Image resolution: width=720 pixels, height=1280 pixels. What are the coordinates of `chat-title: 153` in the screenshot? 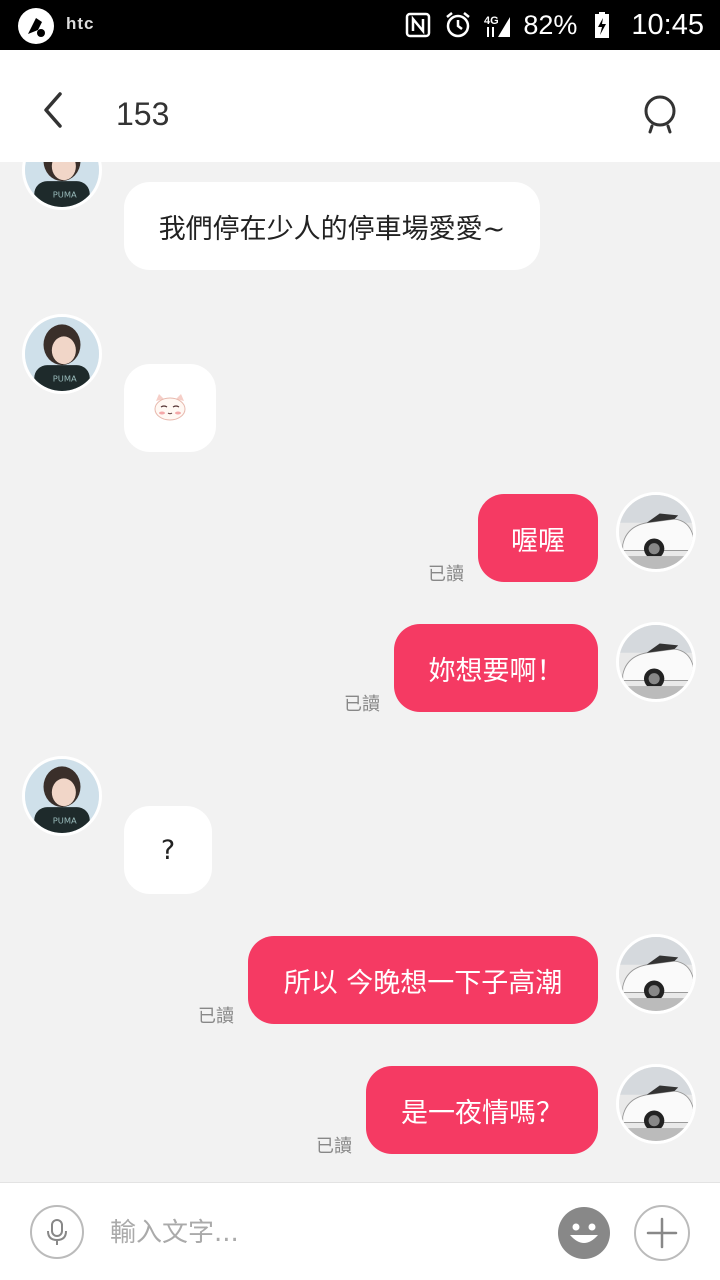 It's located at (143, 114).